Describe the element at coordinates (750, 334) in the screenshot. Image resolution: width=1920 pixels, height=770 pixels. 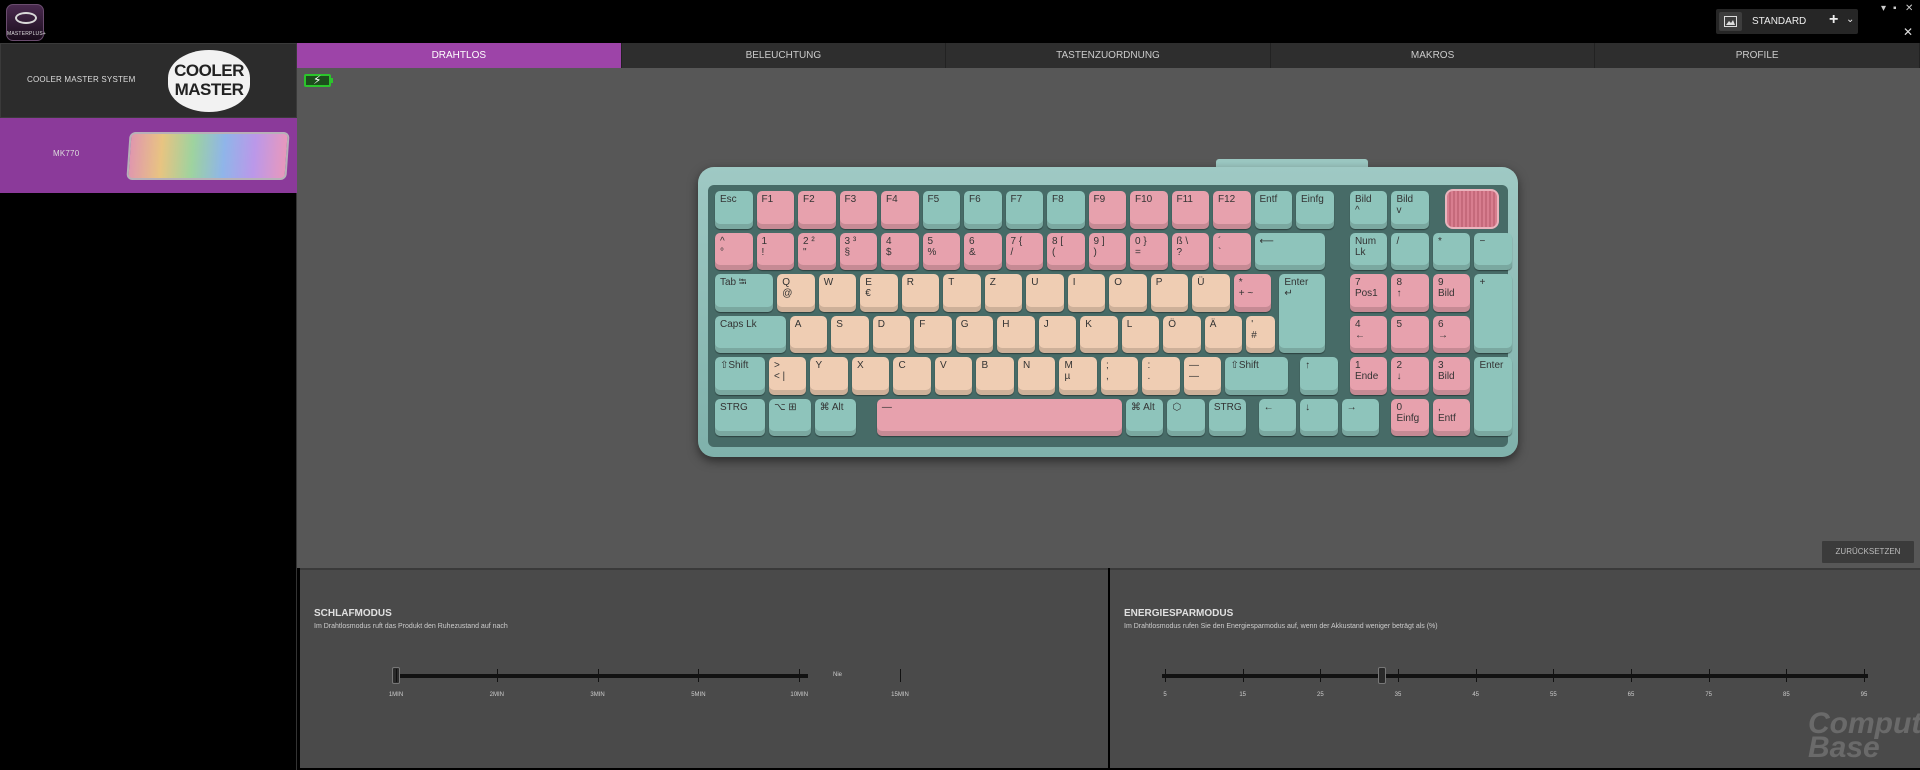
I see `keyboard-key: Caps Lk` at that location.